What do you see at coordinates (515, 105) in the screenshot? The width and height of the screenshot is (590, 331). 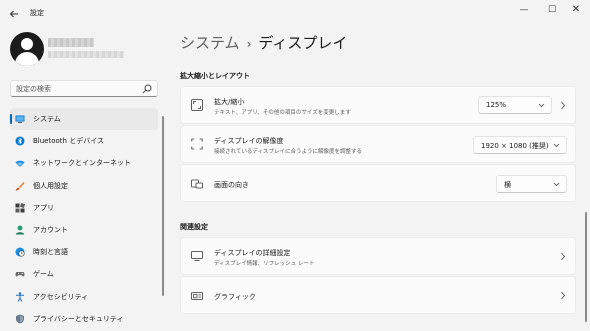 I see `scale-dropdown: 125%` at bounding box center [515, 105].